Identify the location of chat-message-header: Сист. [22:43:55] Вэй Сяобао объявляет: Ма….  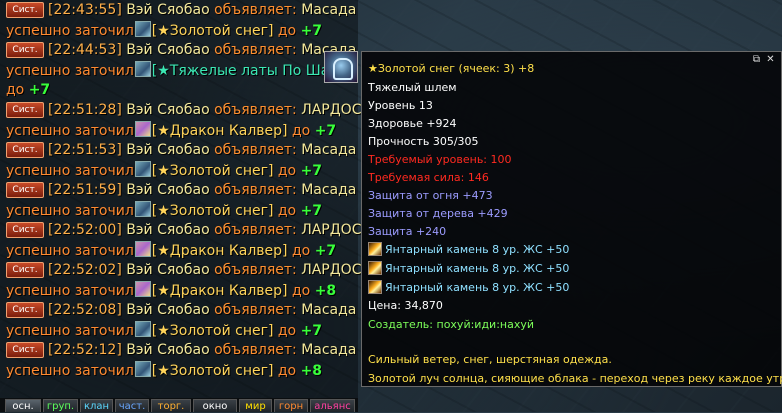
(181, 10).